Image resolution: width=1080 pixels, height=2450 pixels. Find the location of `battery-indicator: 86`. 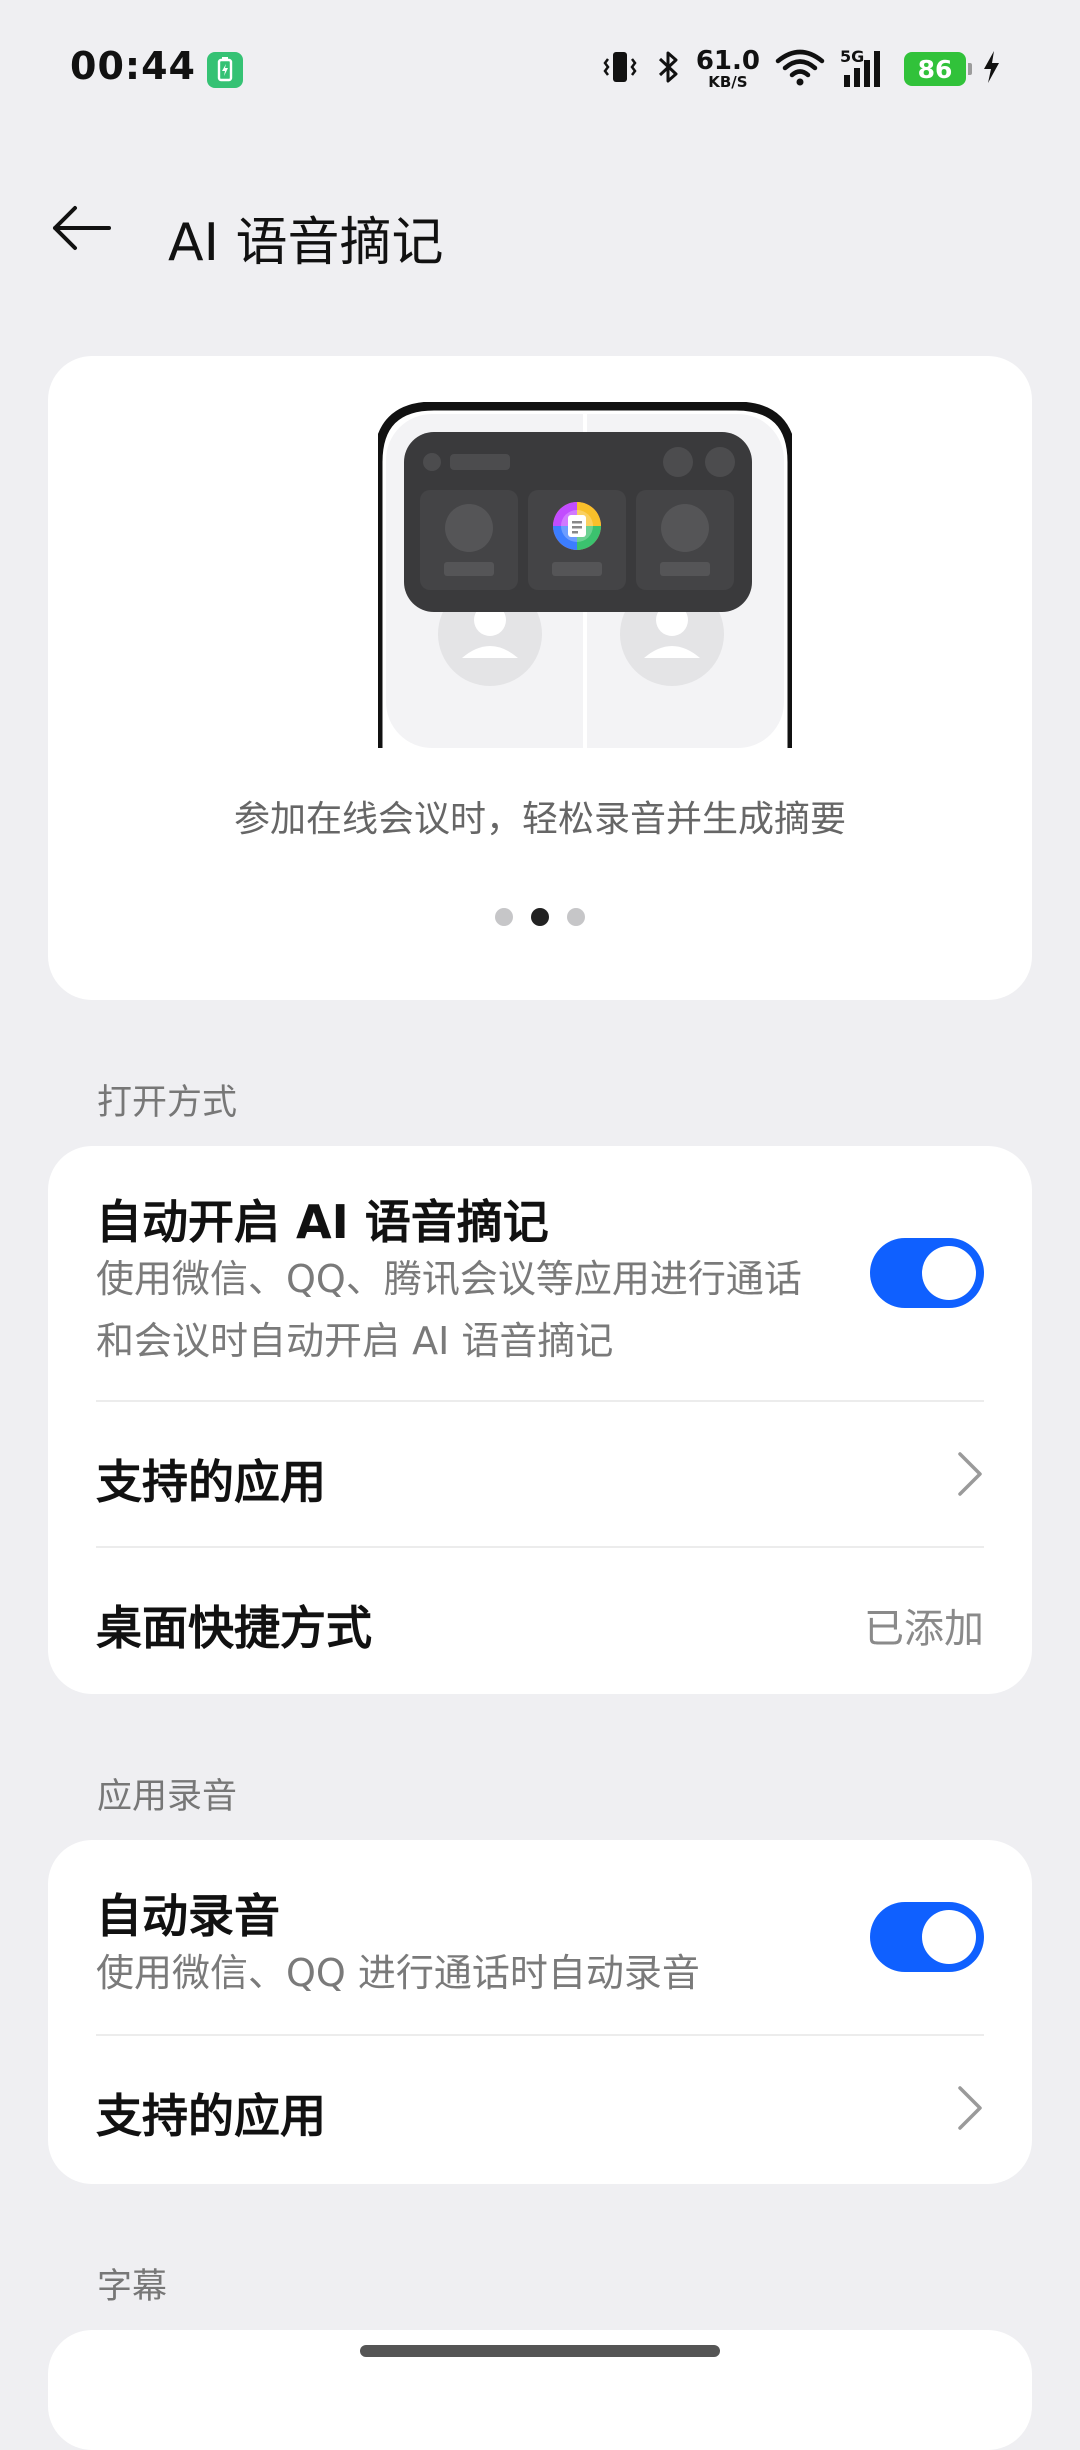

battery-indicator: 86 is located at coordinates (938, 69).